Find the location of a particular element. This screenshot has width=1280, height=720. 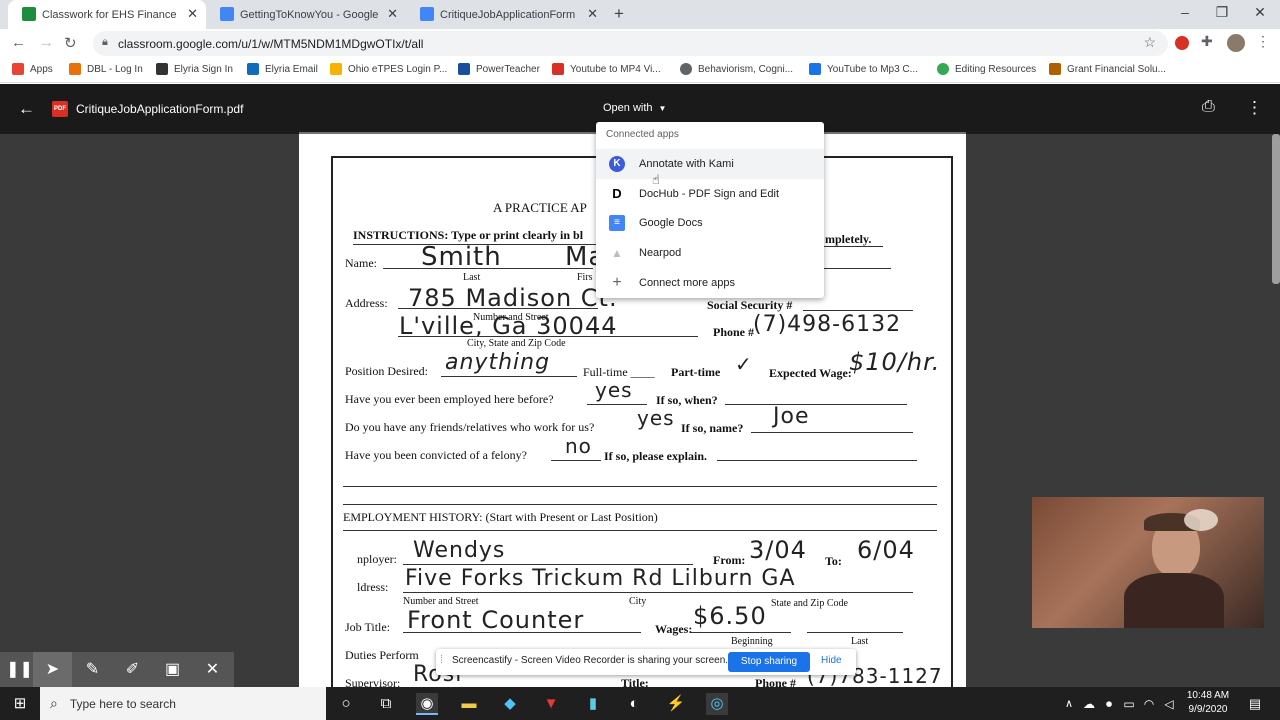

menu-item-connect-more: + Connect more apps is located at coordinates (710, 283).